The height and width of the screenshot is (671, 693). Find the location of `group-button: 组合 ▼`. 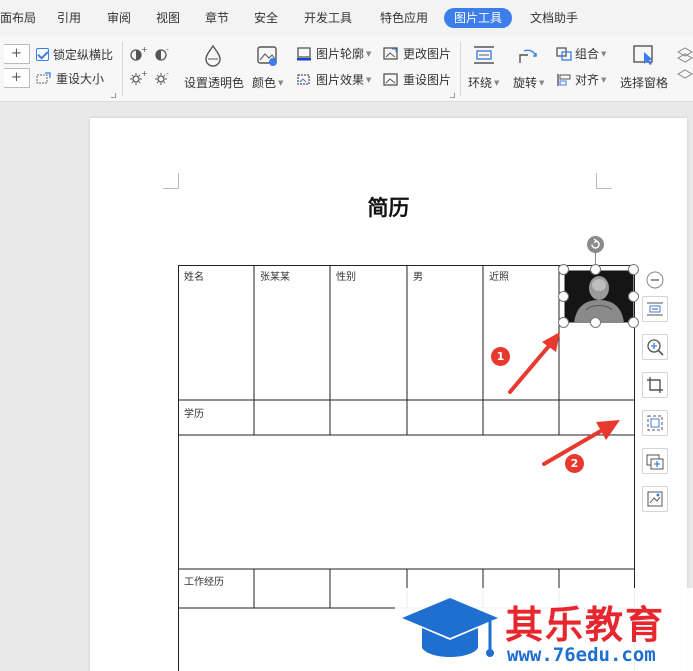

group-button: 组合 ▼ is located at coordinates (581, 53).